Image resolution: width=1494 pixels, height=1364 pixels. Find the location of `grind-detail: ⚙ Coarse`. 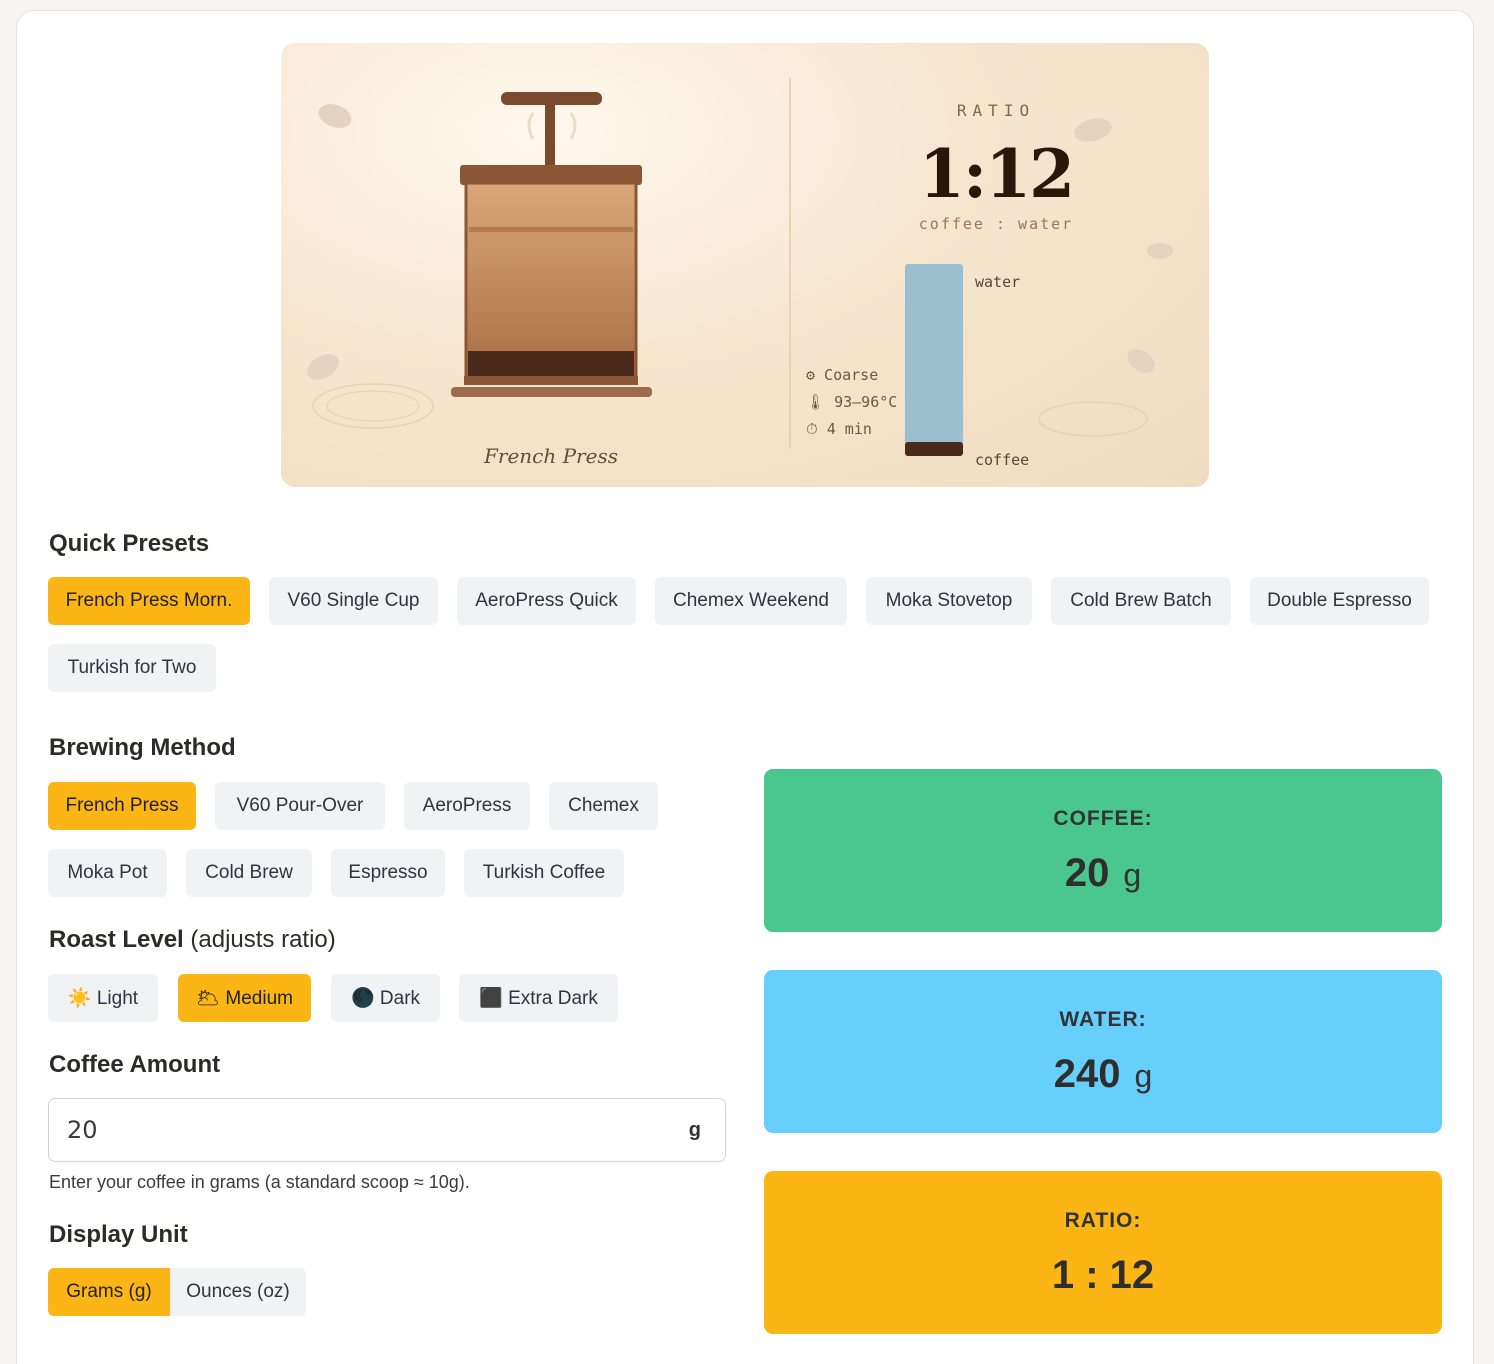

grind-detail: ⚙ Coarse is located at coordinates (842, 375).